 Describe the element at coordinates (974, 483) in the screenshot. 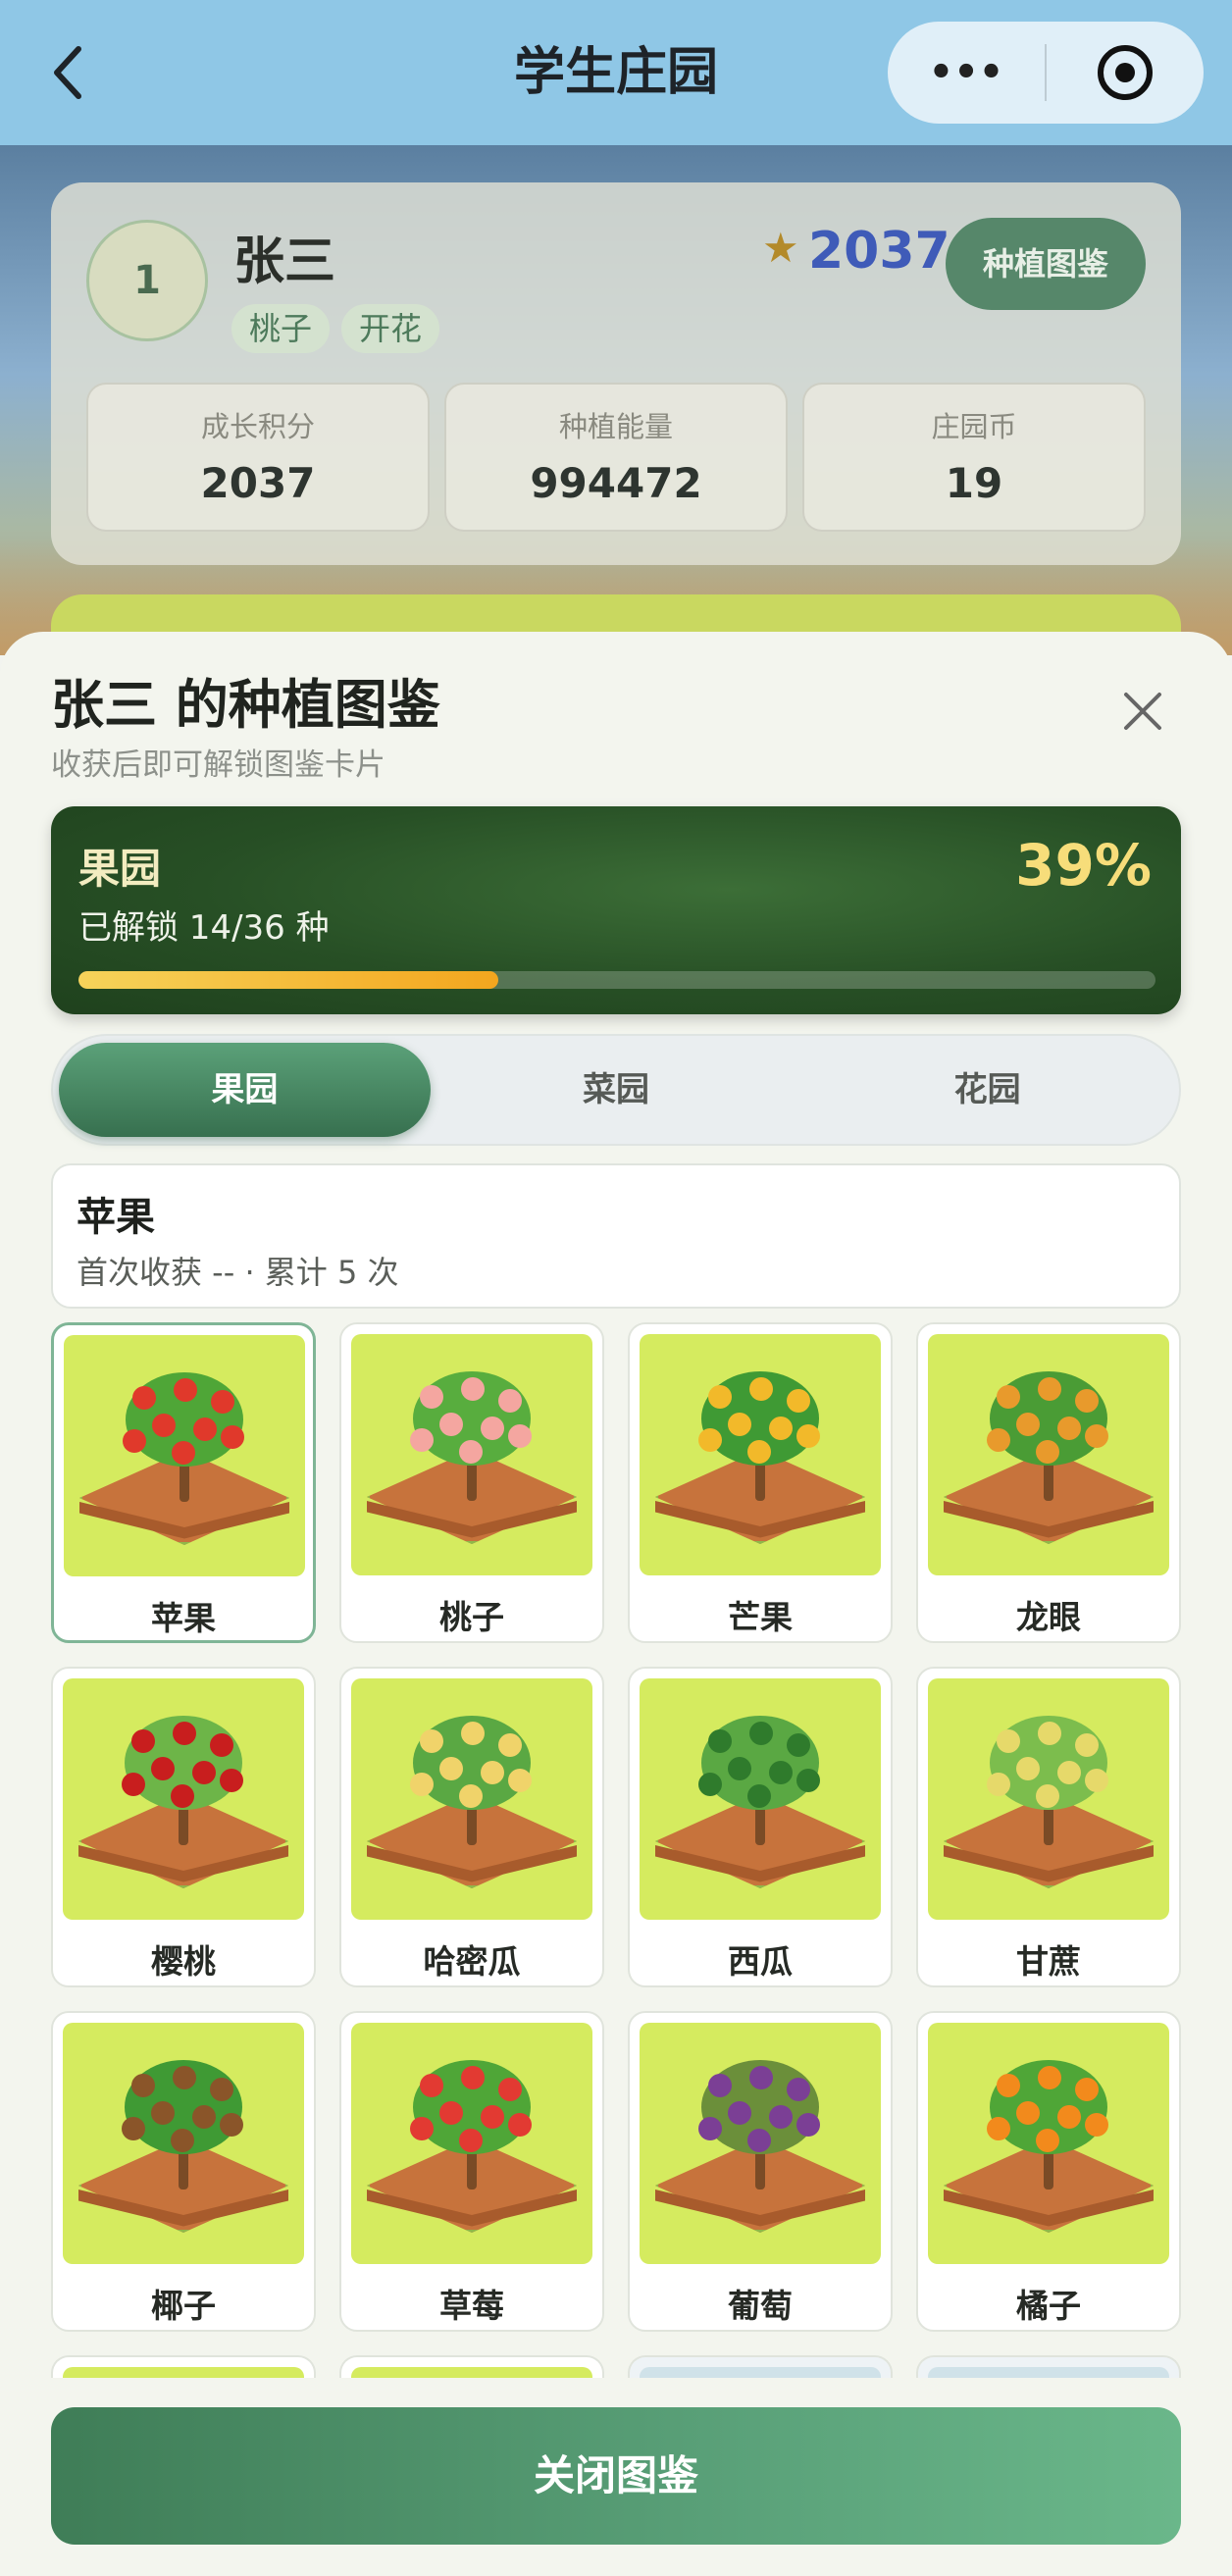

I see `stat-value: 19` at that location.